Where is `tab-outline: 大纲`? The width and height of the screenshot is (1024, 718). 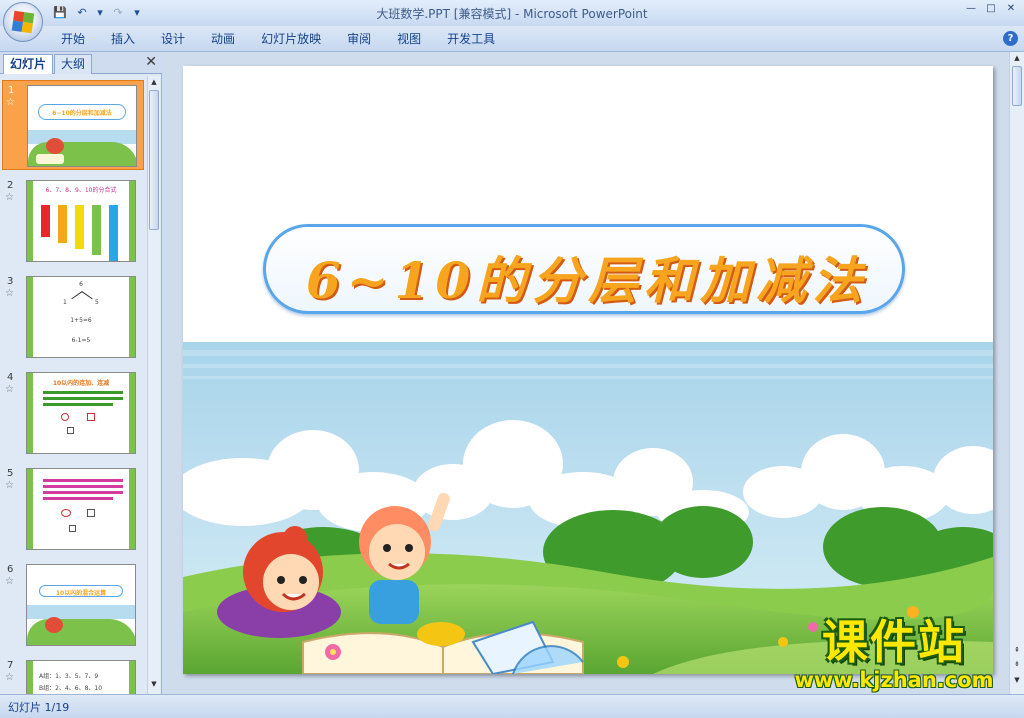 tab-outline: 大纲 is located at coordinates (73, 64).